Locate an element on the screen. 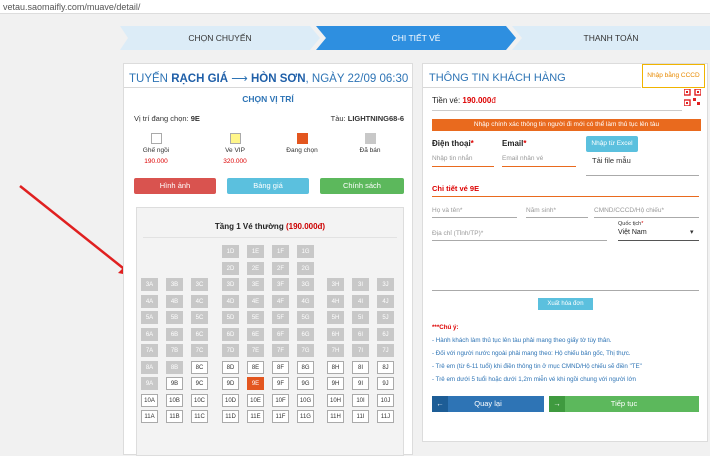 Image resolution: width=710 pixels, height=456 pixels. seat-1G: 1G is located at coordinates (305, 251).